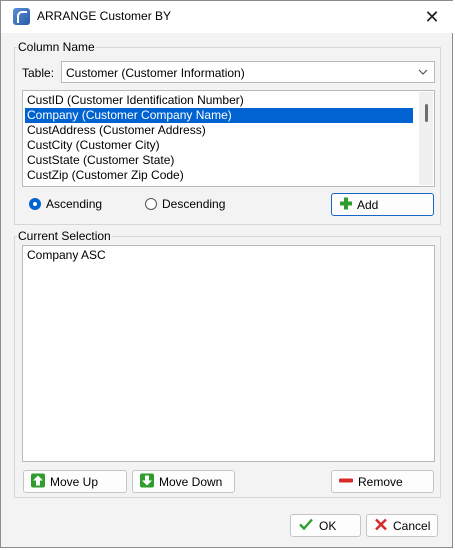  What do you see at coordinates (65, 255) in the screenshot?
I see `selection-list-item: Company ASC` at bounding box center [65, 255].